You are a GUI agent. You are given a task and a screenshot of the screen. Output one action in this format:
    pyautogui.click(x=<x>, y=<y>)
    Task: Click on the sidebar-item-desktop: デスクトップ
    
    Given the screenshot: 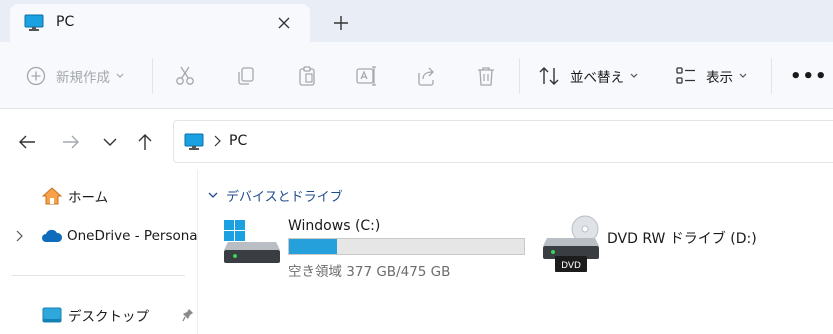 What is the action you would take?
    pyautogui.click(x=118, y=315)
    